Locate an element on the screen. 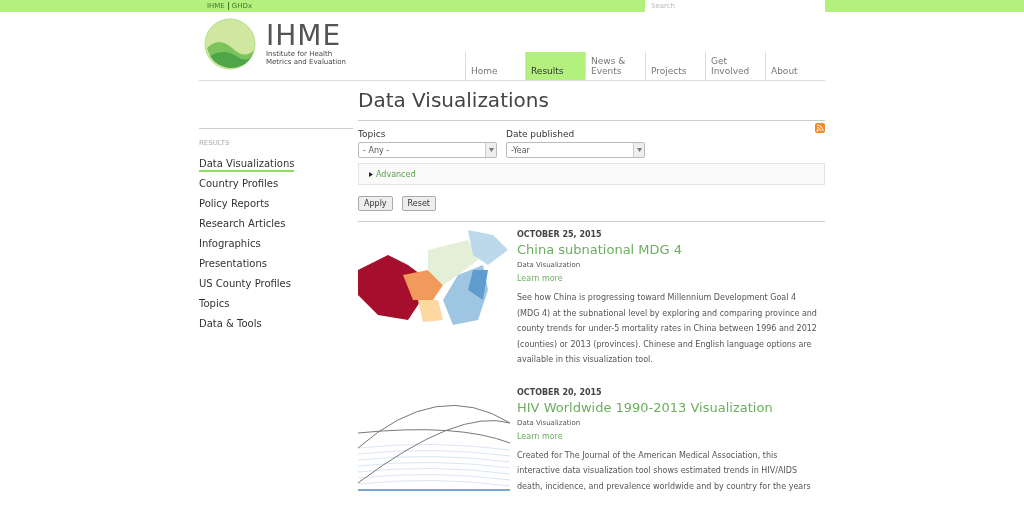 This screenshot has height=512, width=1024. sidebar-link: Country Profiles is located at coordinates (239, 184).